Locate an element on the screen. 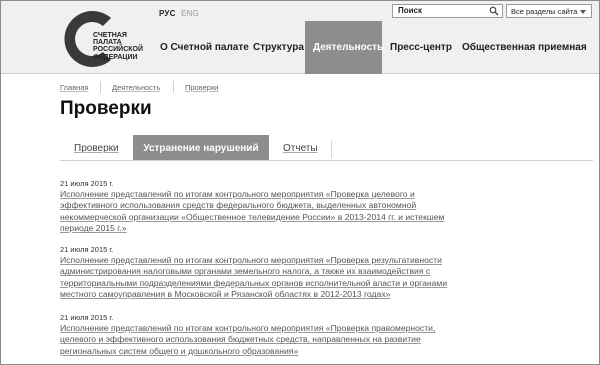 This screenshot has height=365, width=600. nav-item-about: О Счетной палате is located at coordinates (204, 47).